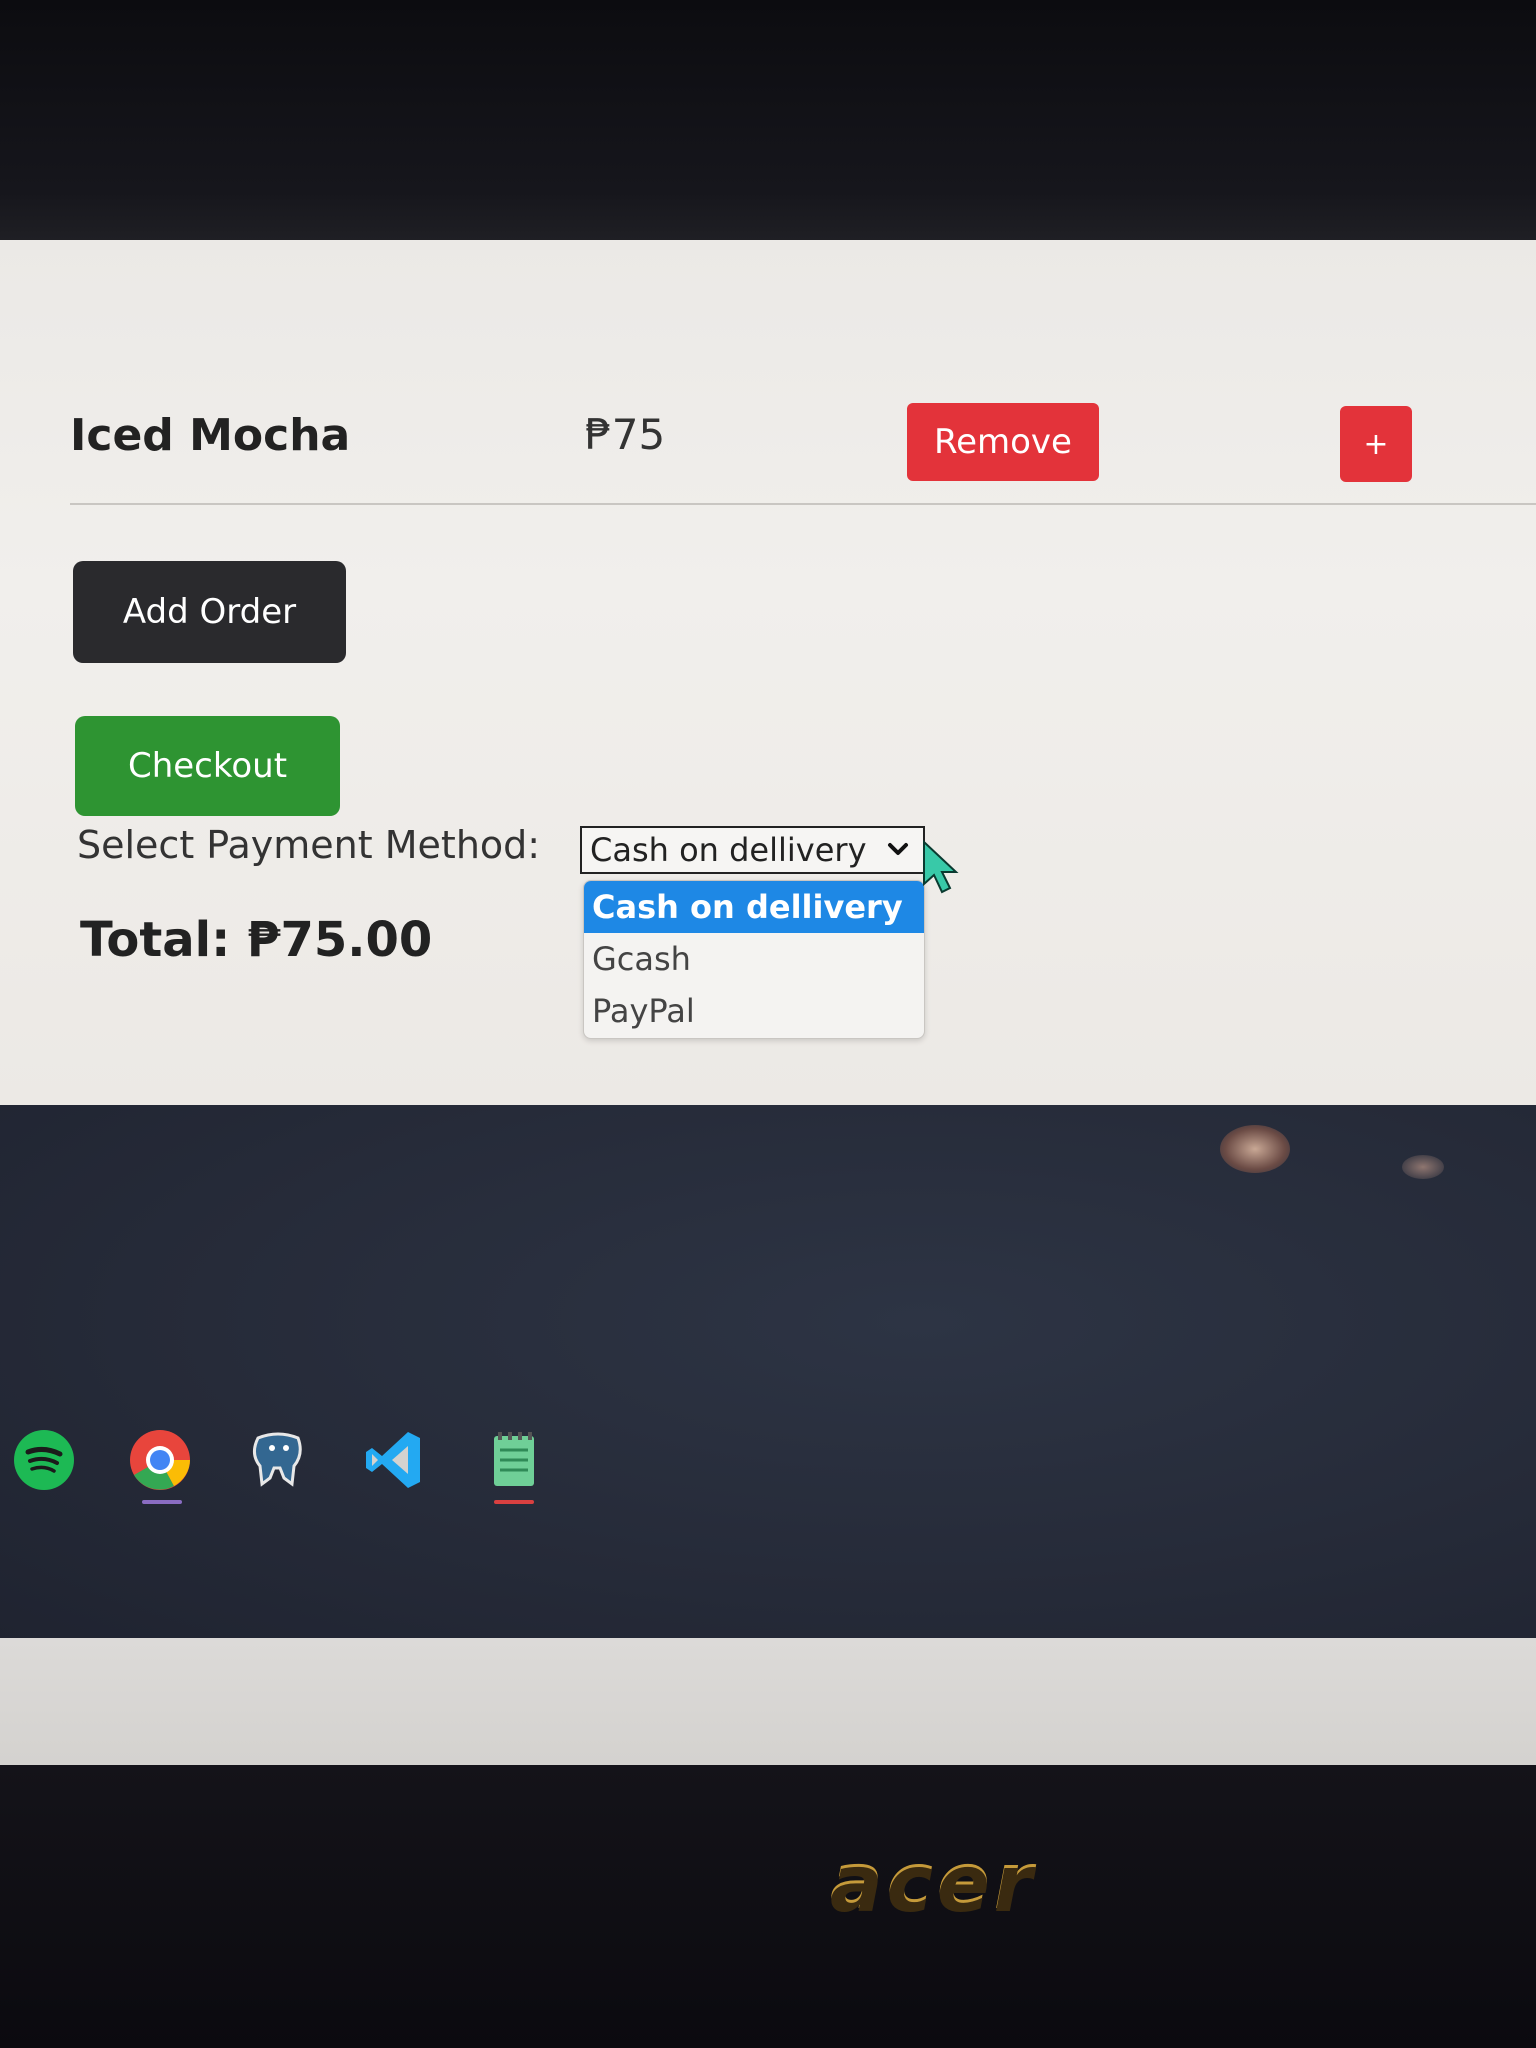  I want to click on vscode-icon, so click(394, 1460).